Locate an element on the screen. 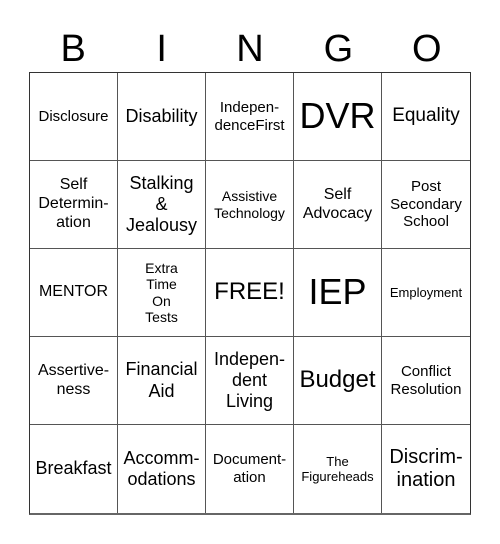  bingo-cell: Conflict Resolution is located at coordinates (426, 381).